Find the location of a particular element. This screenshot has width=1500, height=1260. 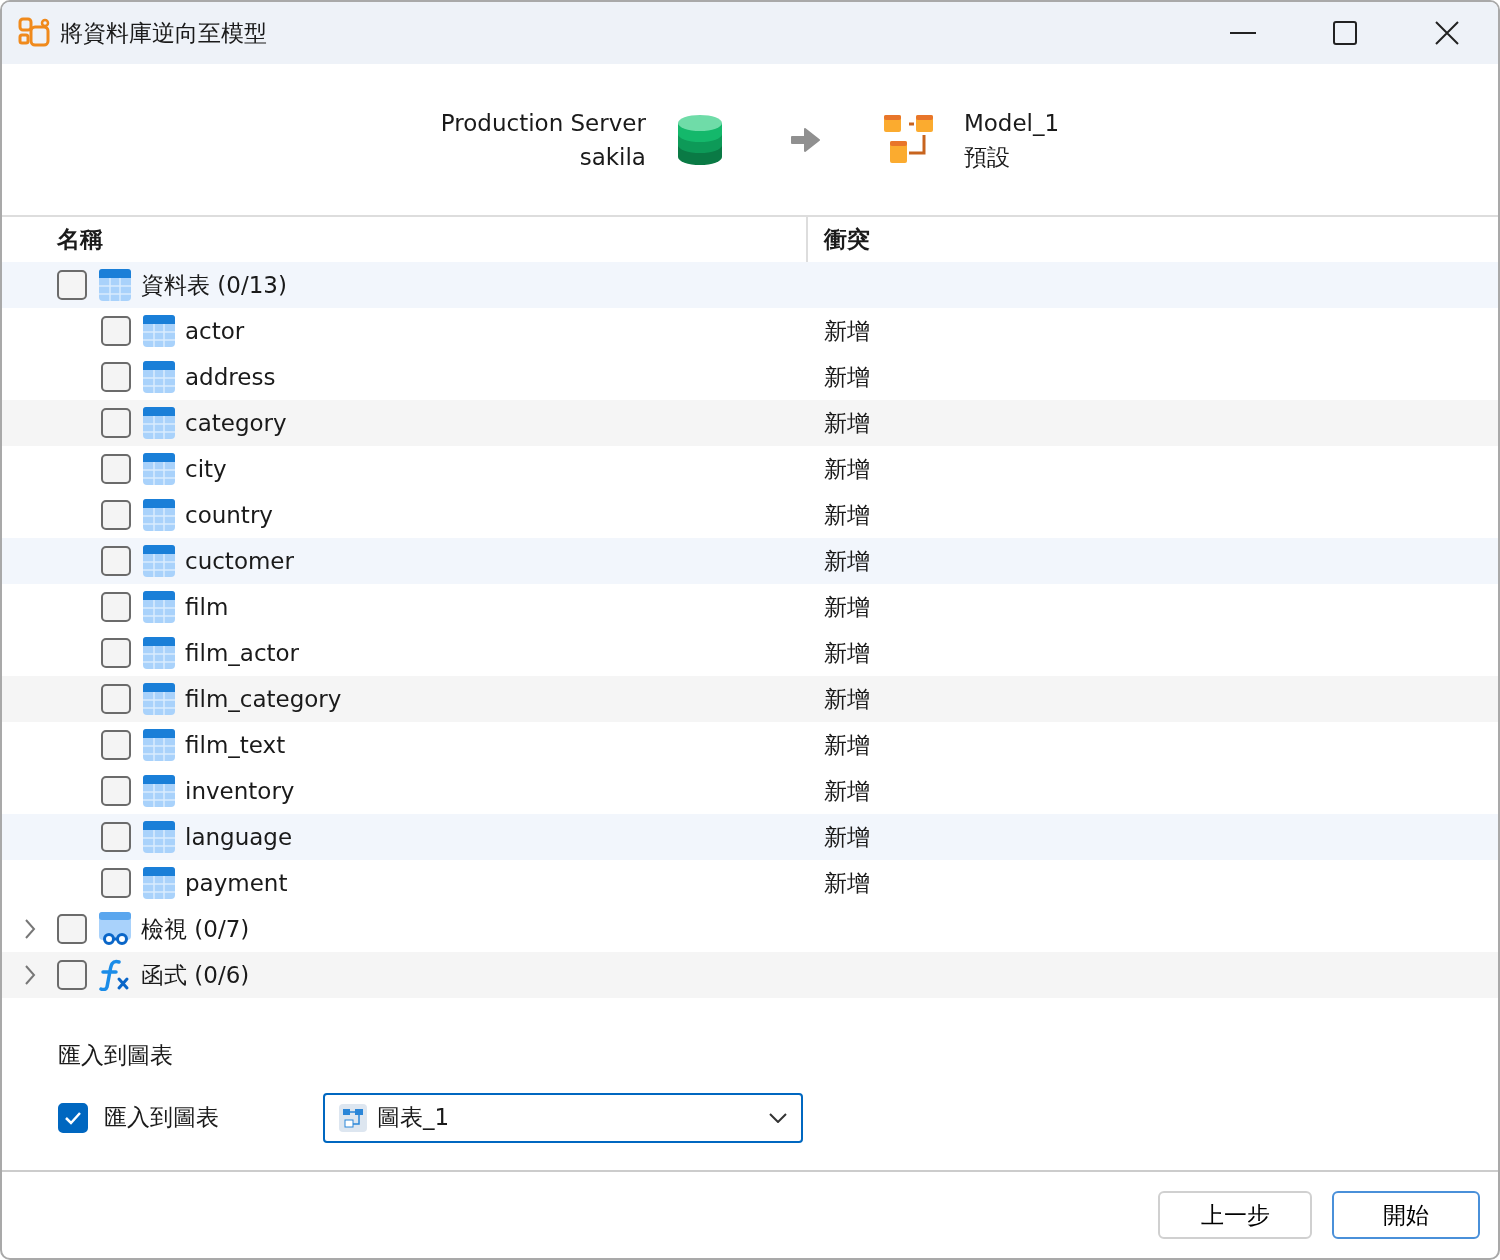

checkmark-icon is located at coordinates (73, 1117).